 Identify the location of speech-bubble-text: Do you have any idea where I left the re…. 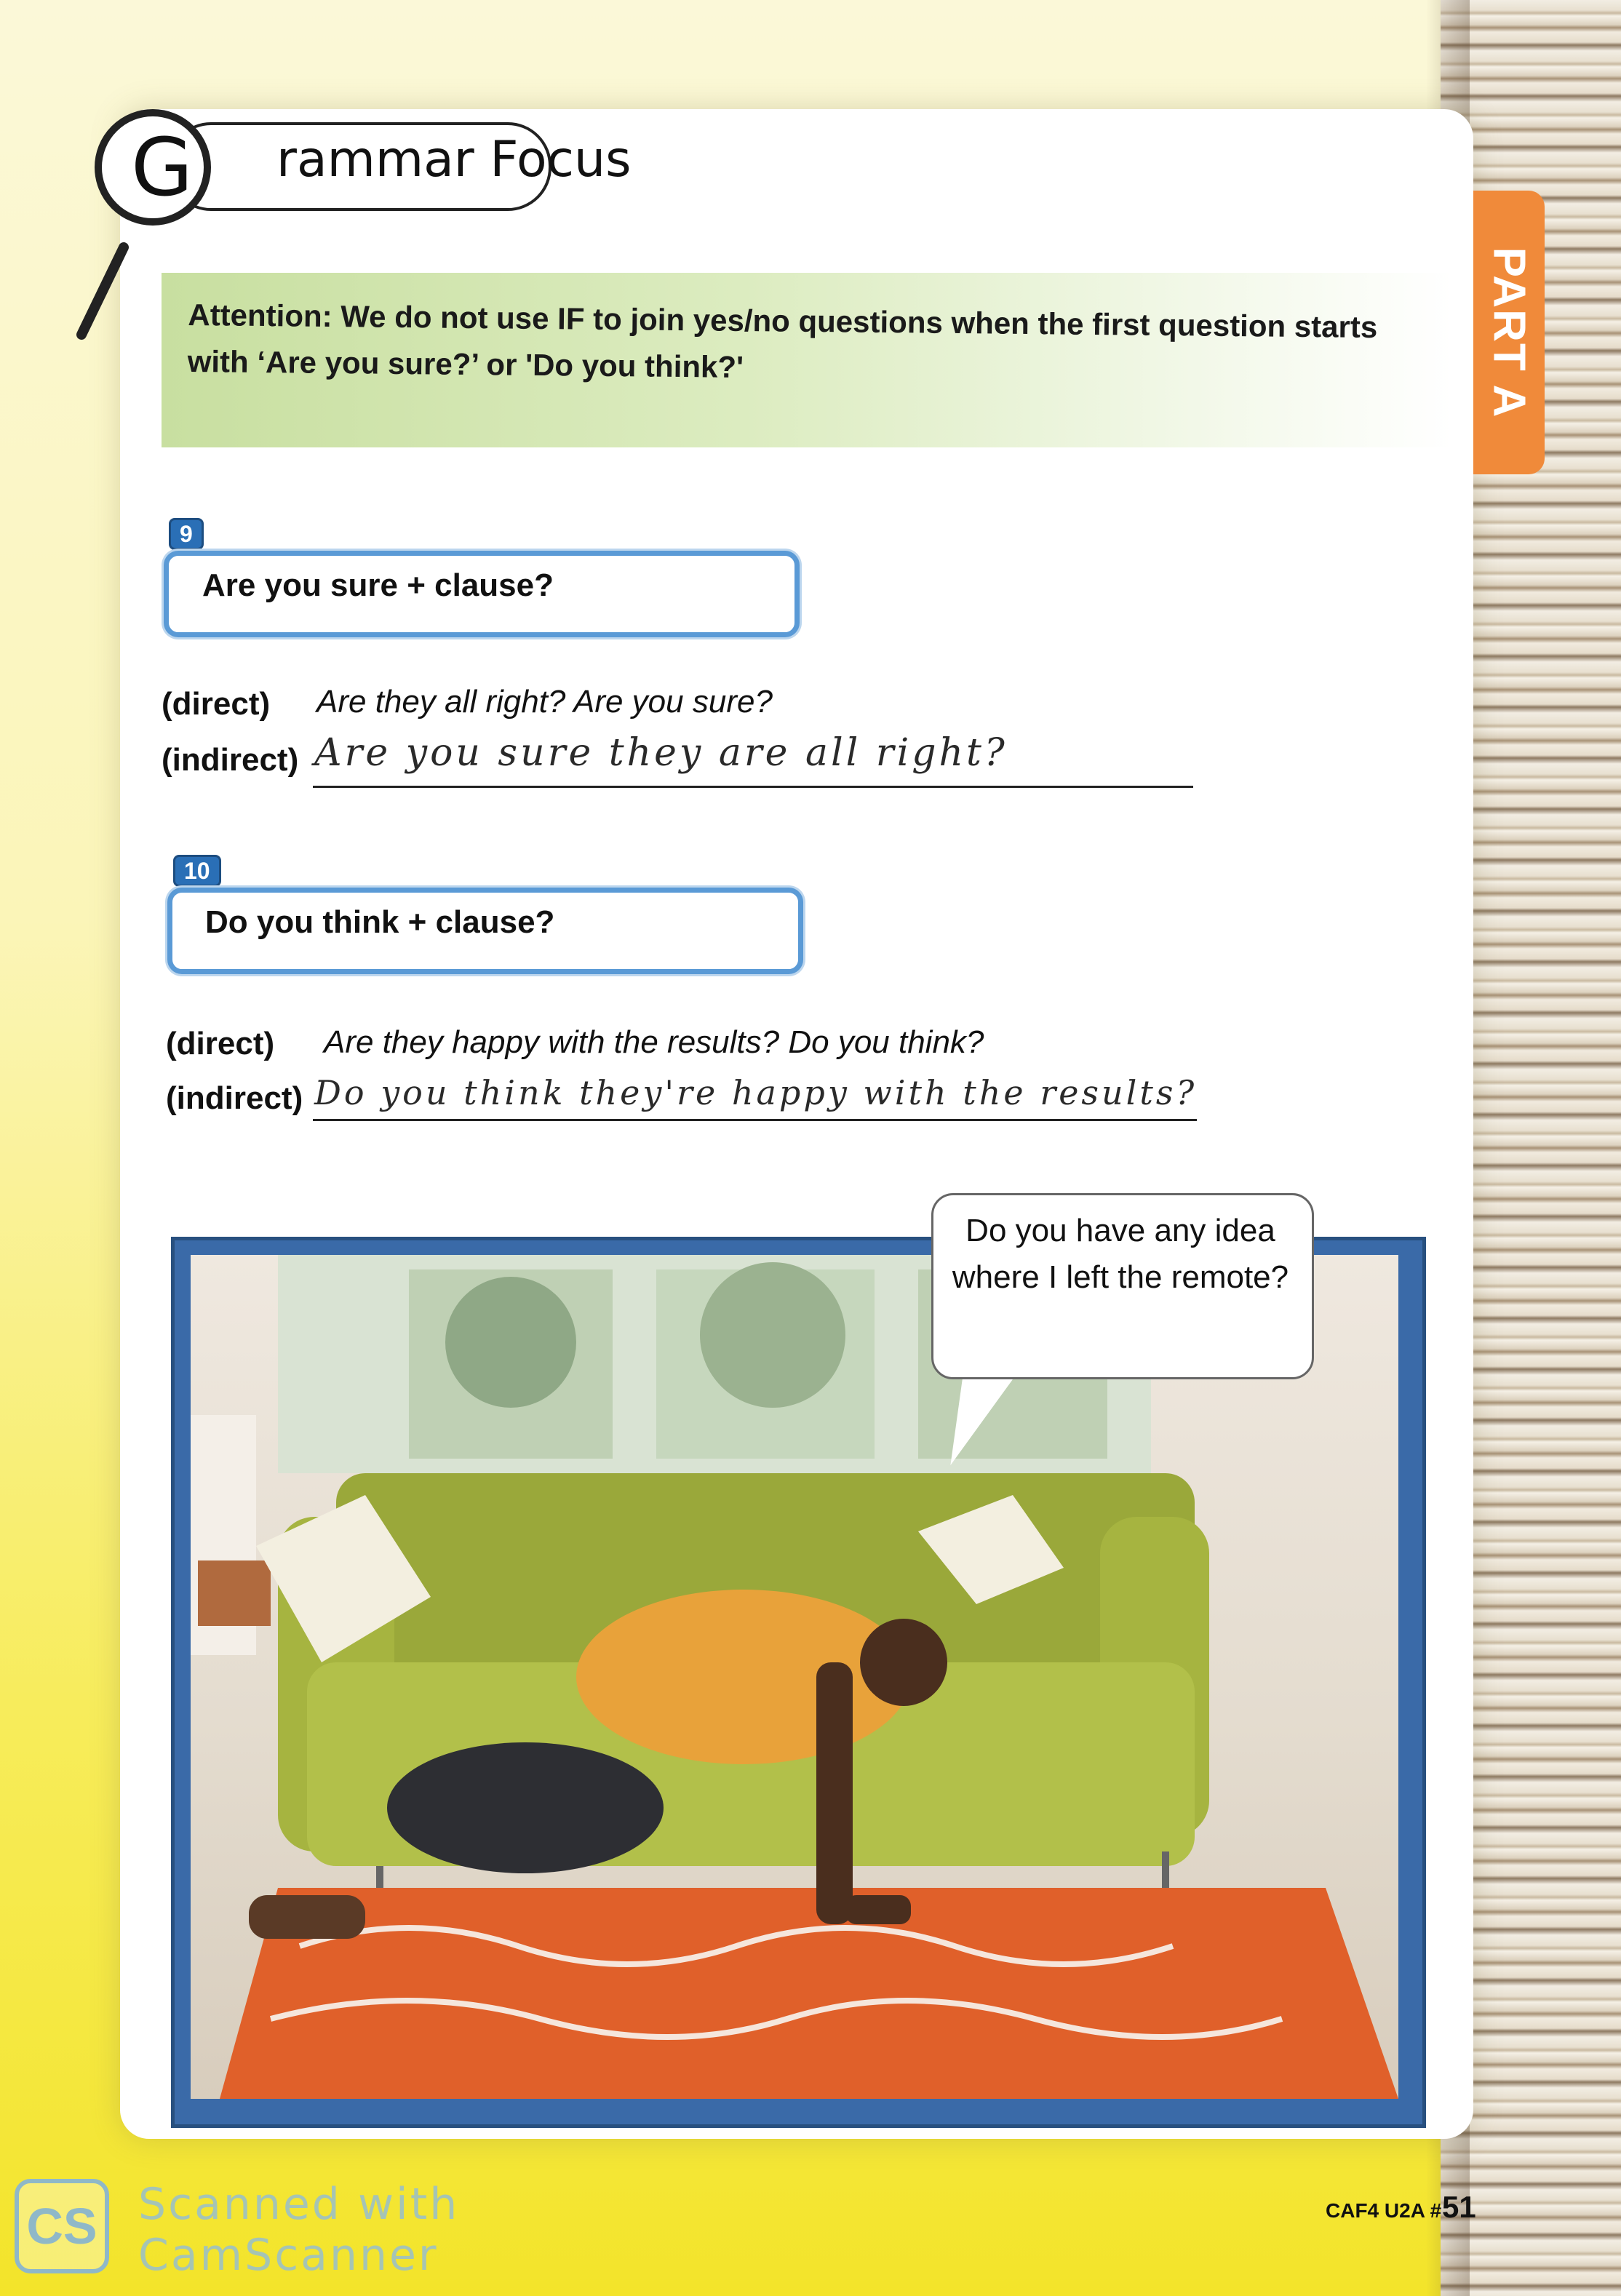
(1120, 1254).